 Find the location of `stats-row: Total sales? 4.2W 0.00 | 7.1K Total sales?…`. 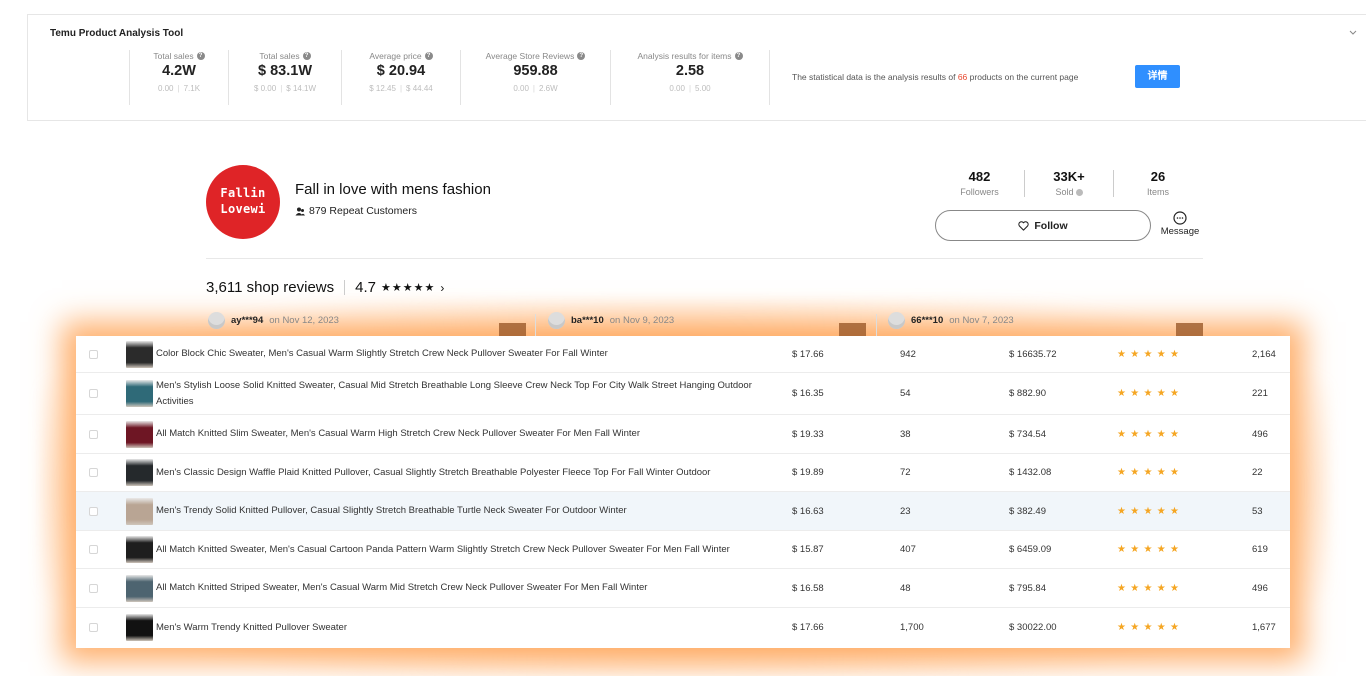

stats-row: Total sales? 4.2W 0.00 | 7.1K Total sales?… is located at coordinates (449, 77).